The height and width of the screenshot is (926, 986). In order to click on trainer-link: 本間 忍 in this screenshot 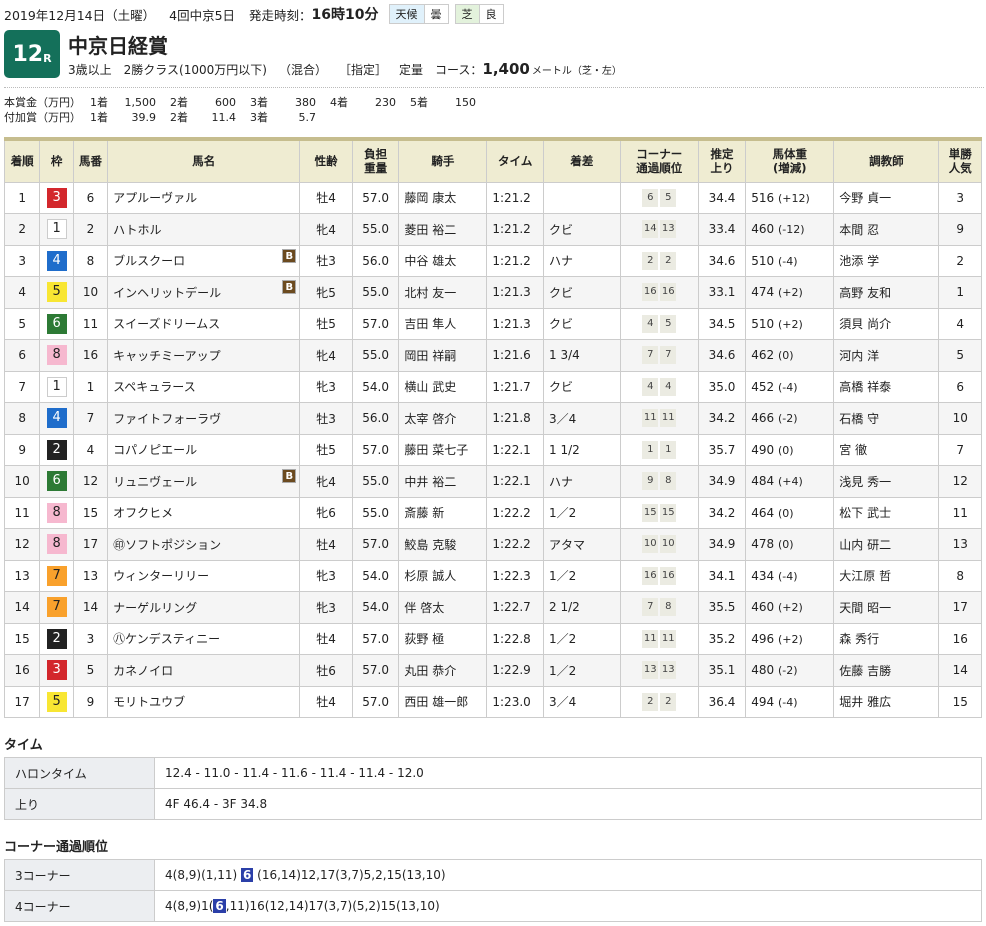, I will do `click(886, 229)`.